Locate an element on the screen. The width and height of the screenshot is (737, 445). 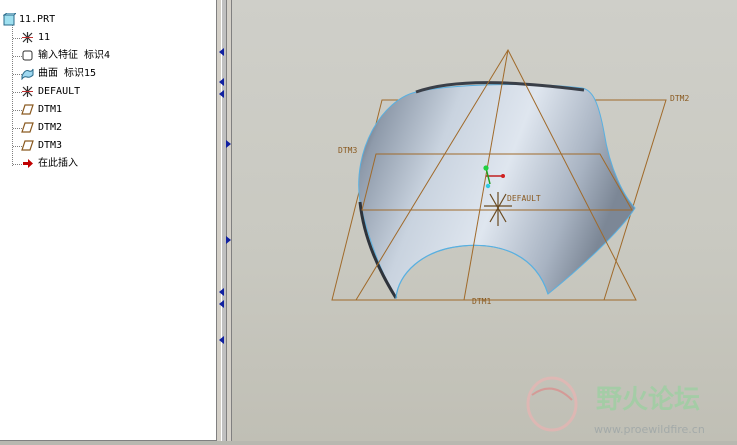
watermark-site-name: 野火论坛 is located at coordinates (648, 400).